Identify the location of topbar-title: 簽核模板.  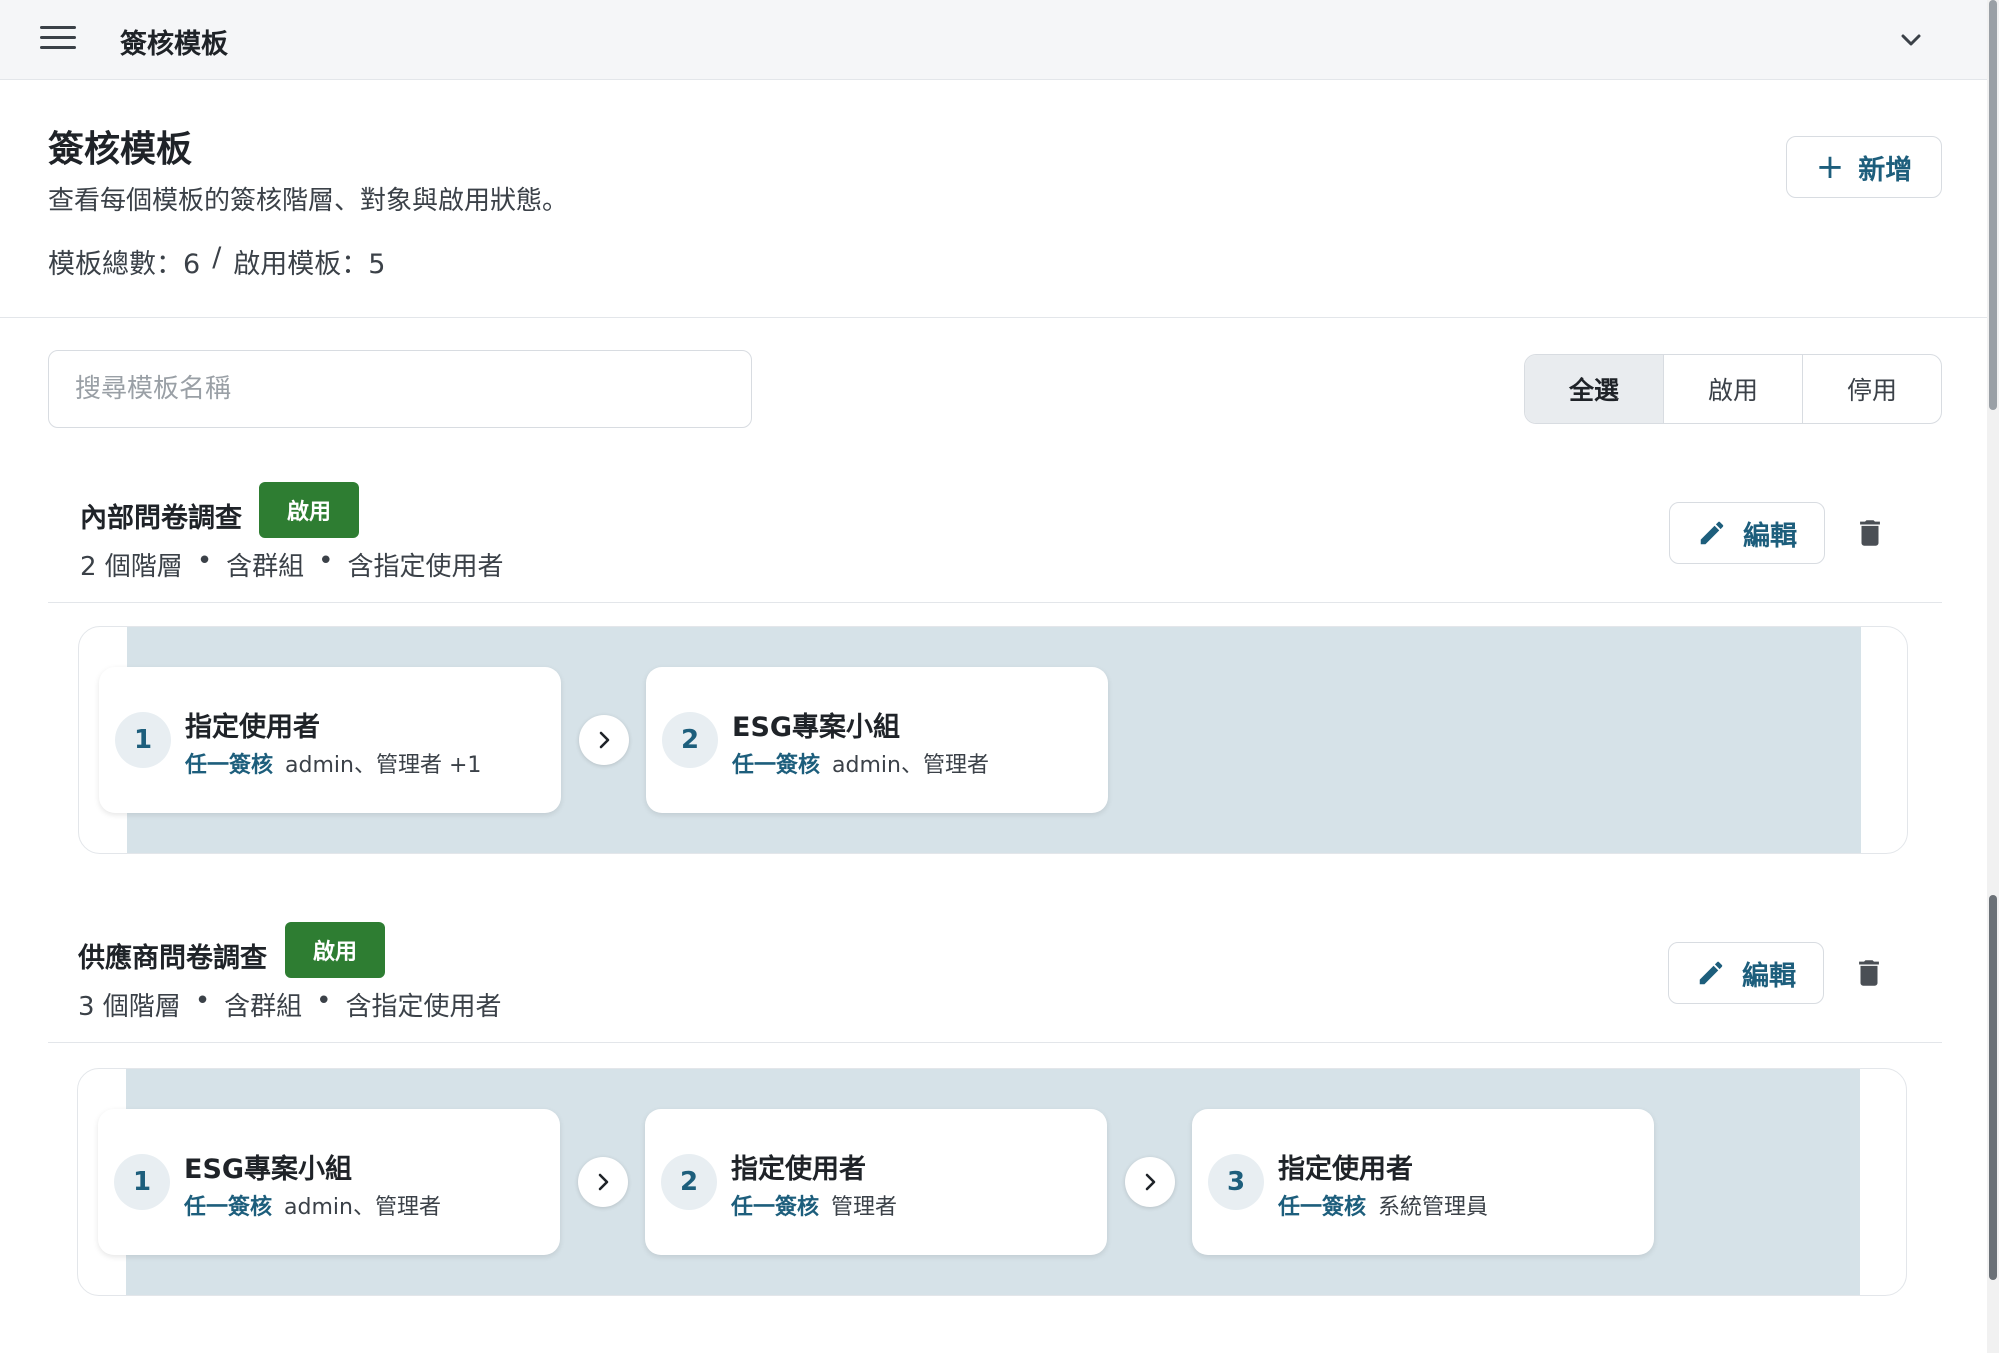
(174, 44).